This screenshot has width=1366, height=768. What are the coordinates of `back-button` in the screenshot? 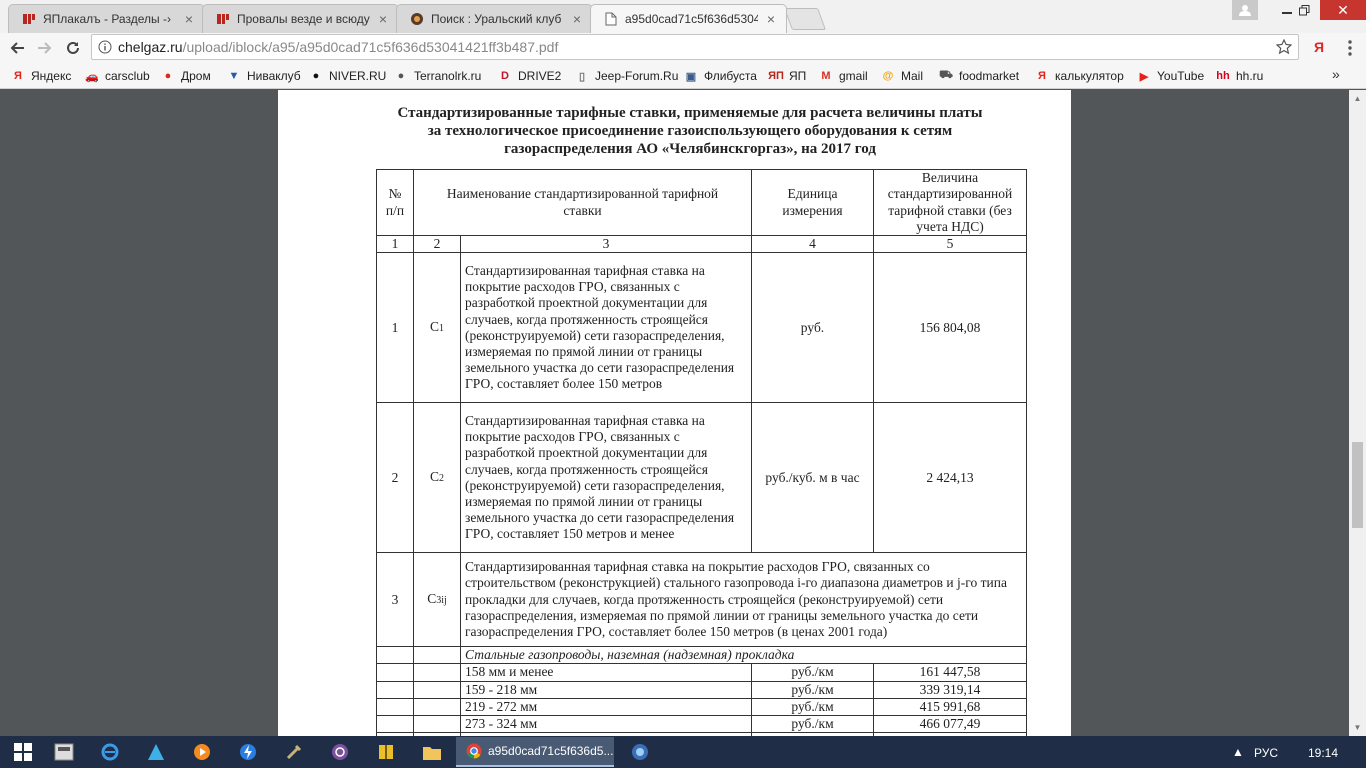 It's located at (17, 48).